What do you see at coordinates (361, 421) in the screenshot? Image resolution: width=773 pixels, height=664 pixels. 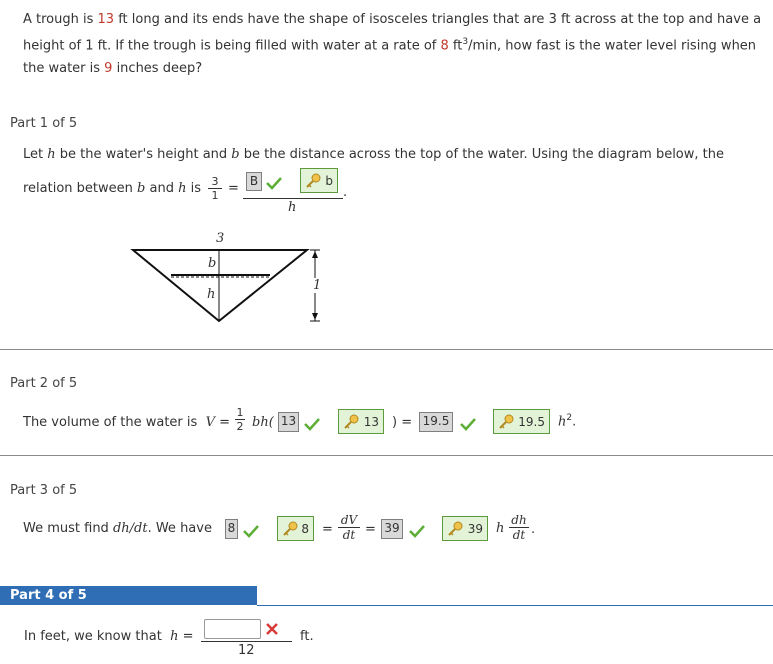 I see `part2-answer1-key: 13` at bounding box center [361, 421].